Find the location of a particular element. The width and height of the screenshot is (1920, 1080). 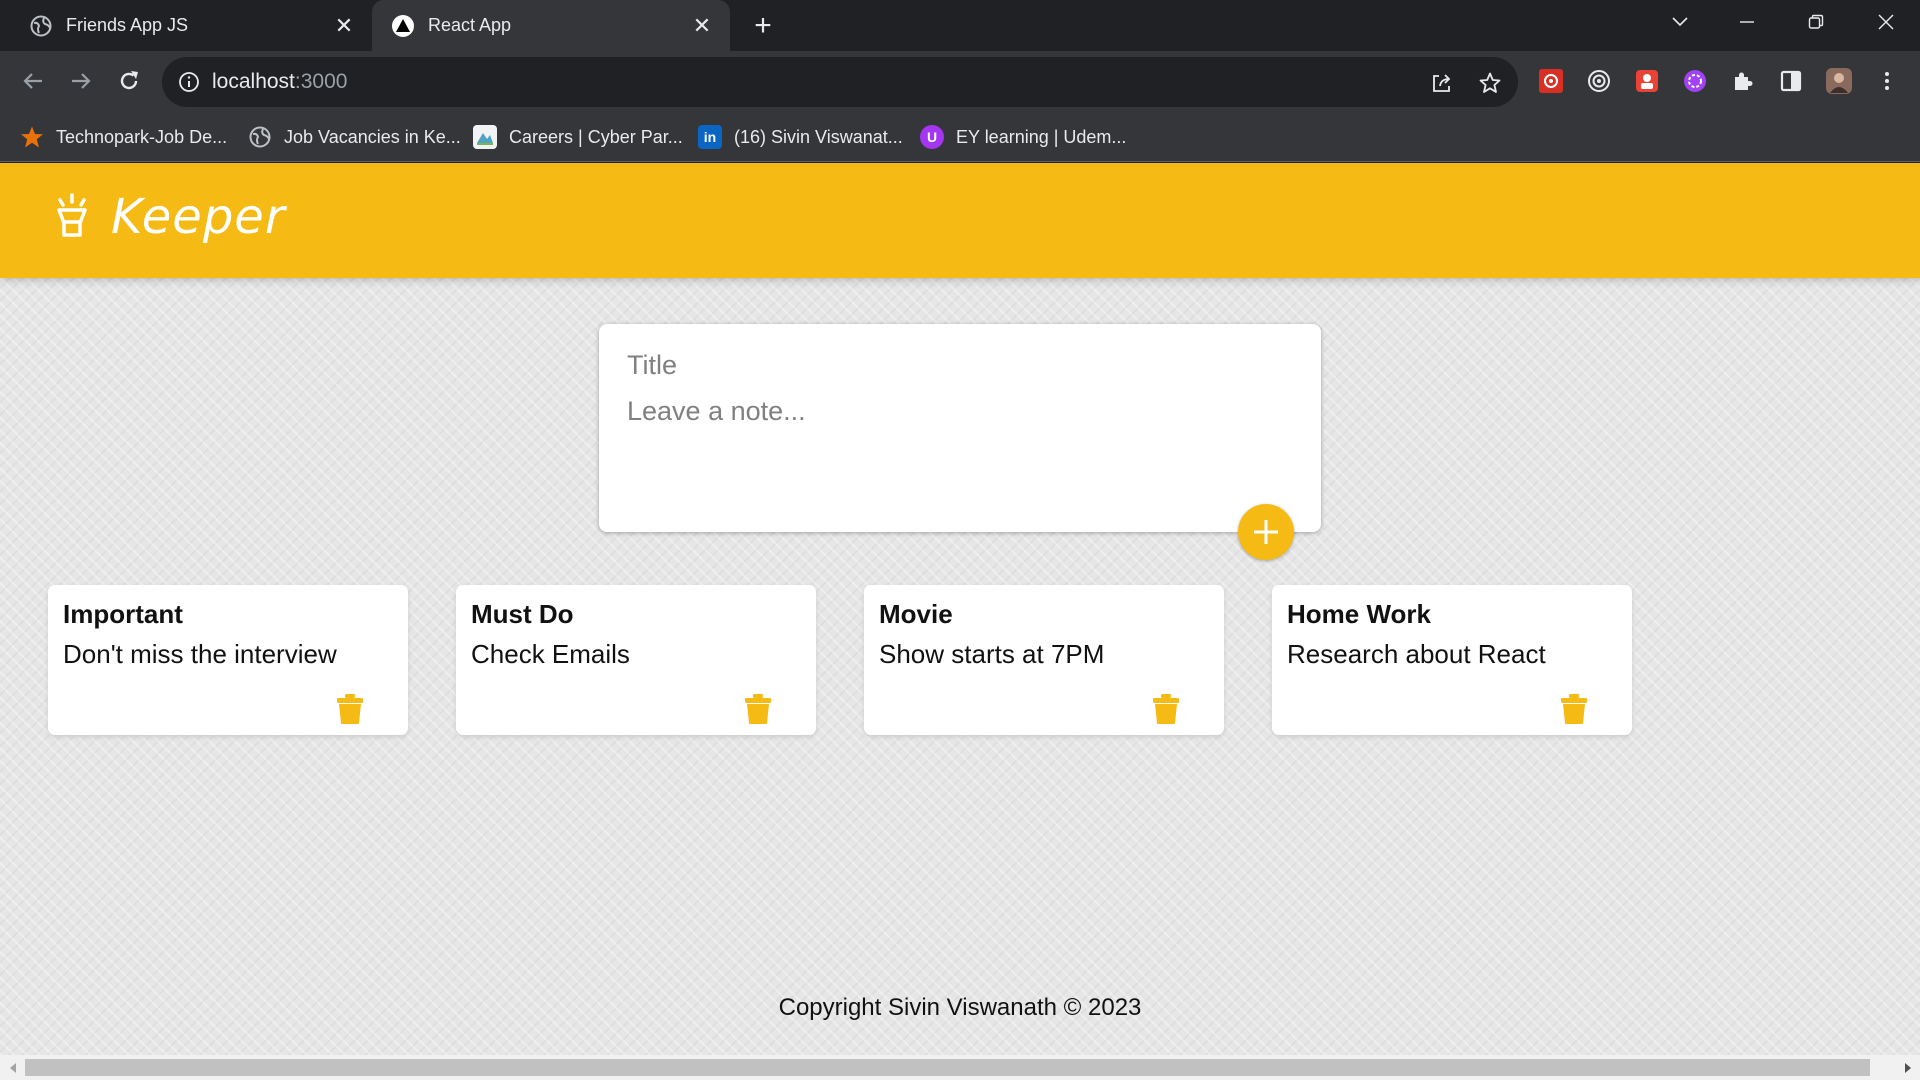

create-note-form is located at coordinates (960, 428).